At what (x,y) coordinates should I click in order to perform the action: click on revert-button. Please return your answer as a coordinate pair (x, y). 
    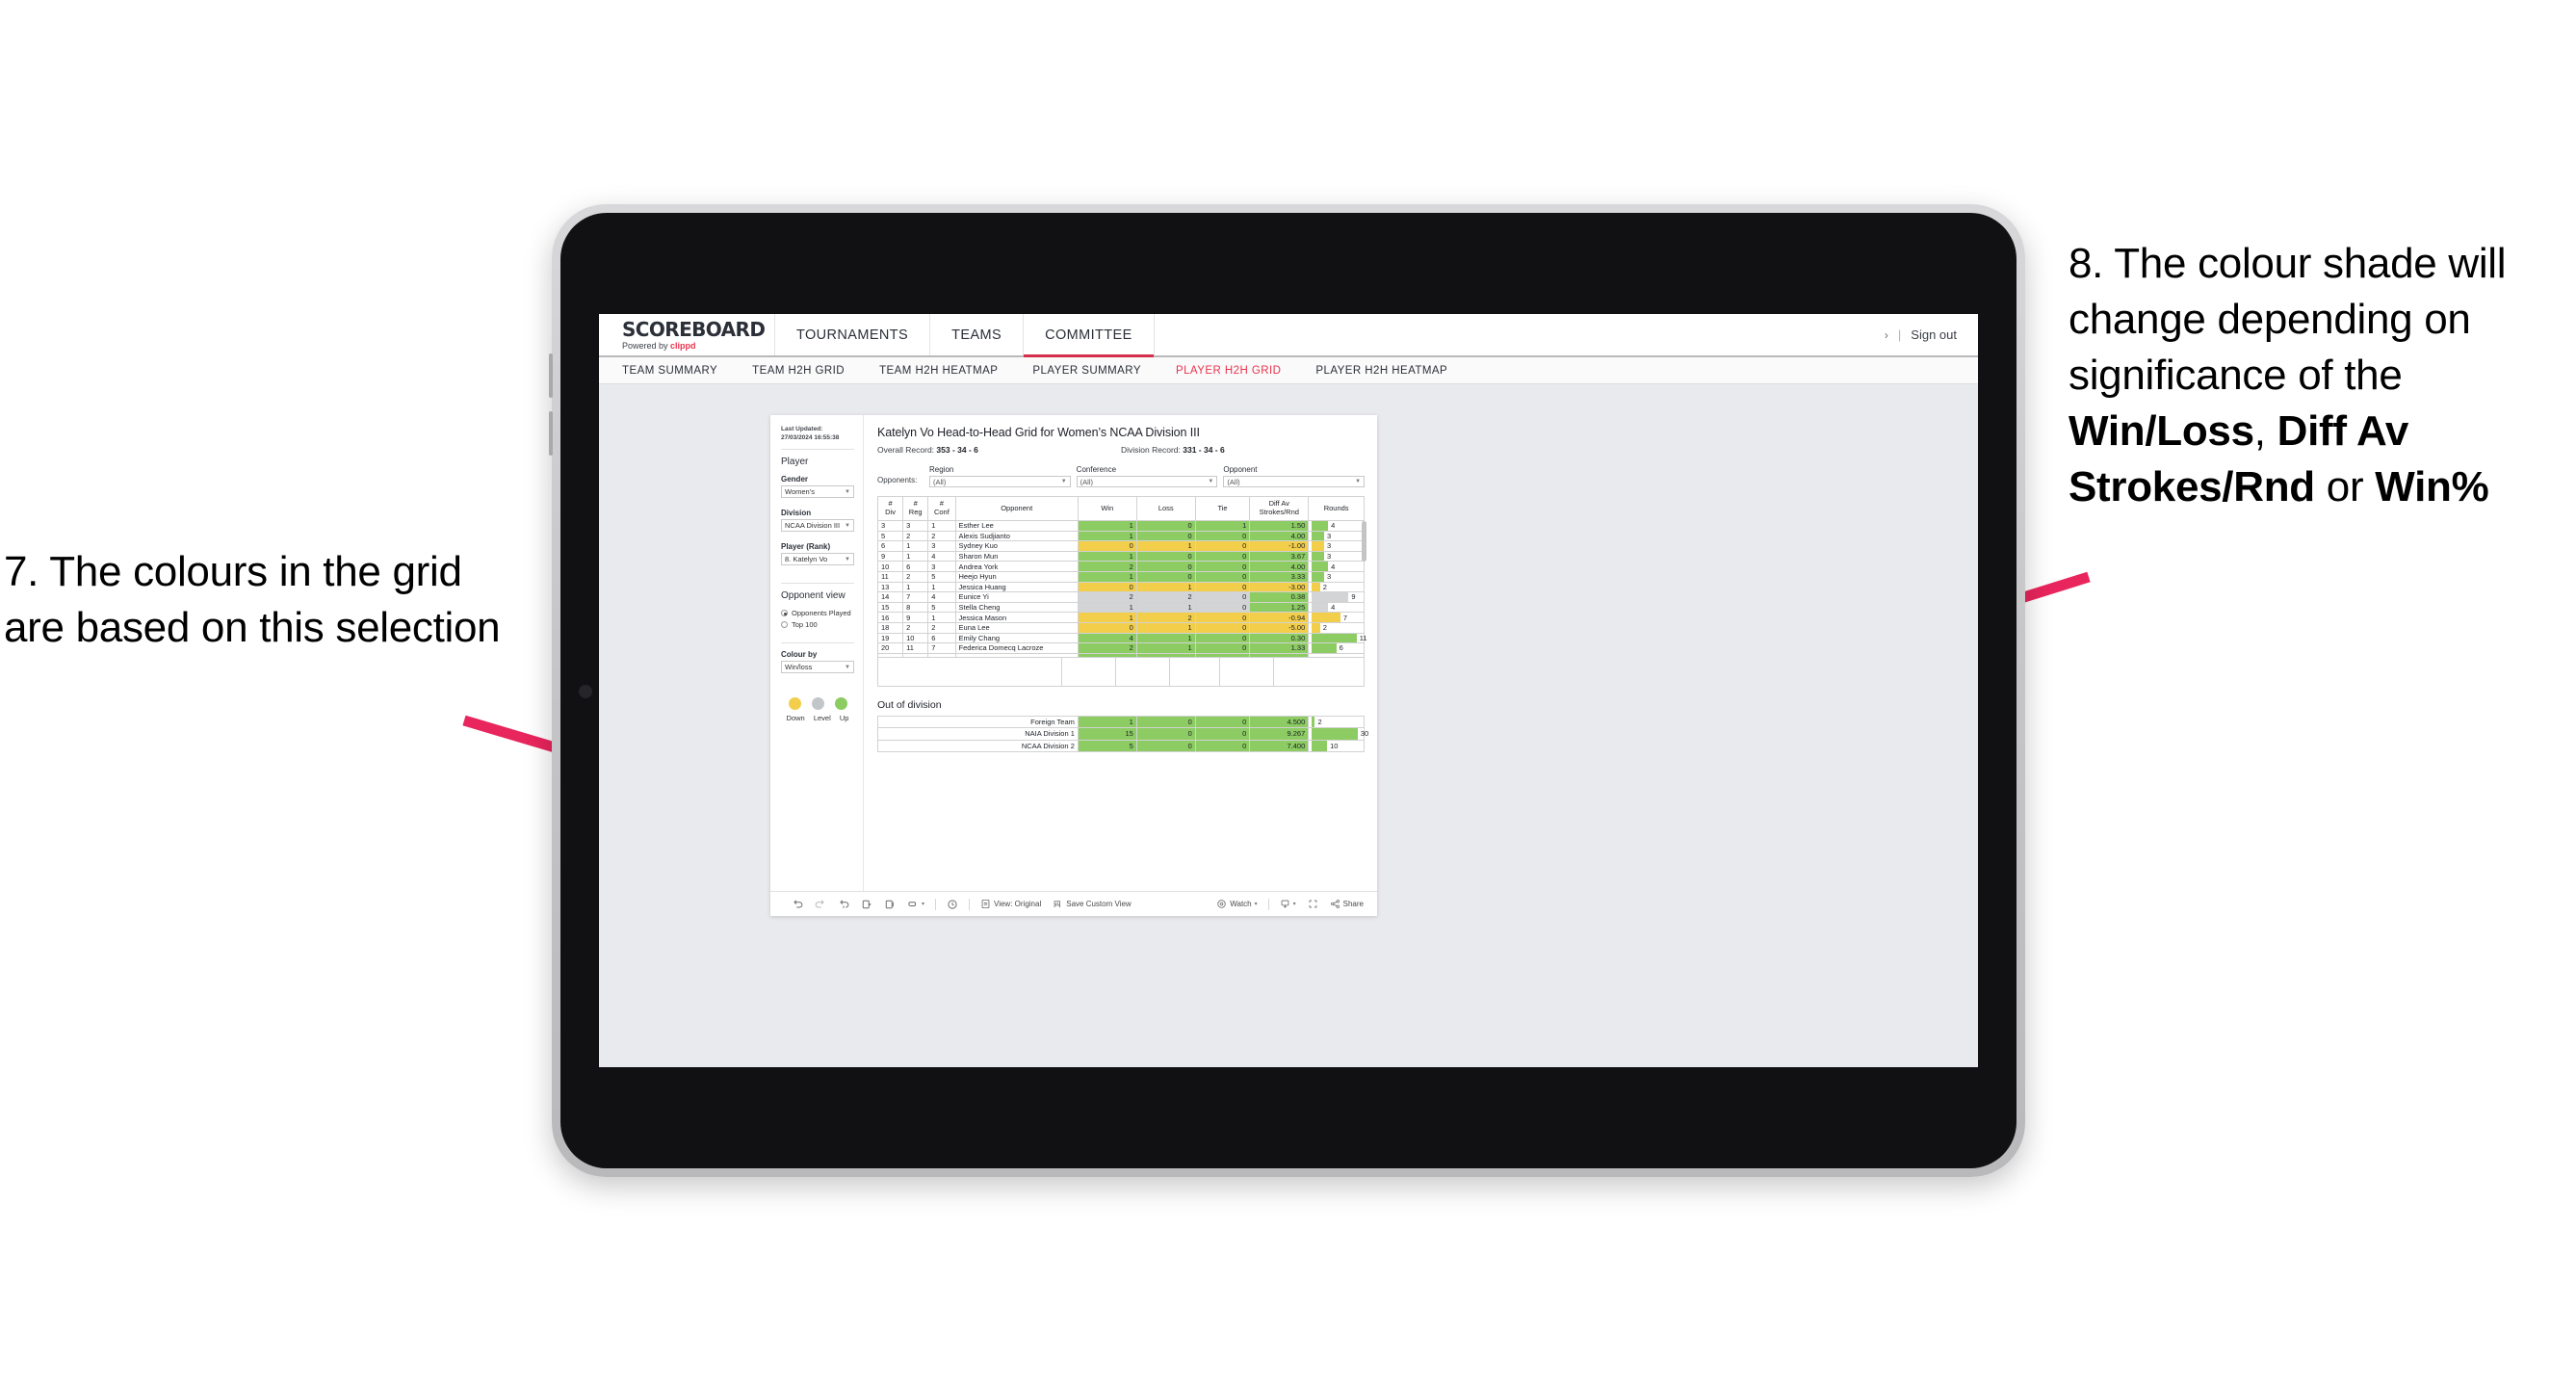
    Looking at the image, I should click on (843, 904).